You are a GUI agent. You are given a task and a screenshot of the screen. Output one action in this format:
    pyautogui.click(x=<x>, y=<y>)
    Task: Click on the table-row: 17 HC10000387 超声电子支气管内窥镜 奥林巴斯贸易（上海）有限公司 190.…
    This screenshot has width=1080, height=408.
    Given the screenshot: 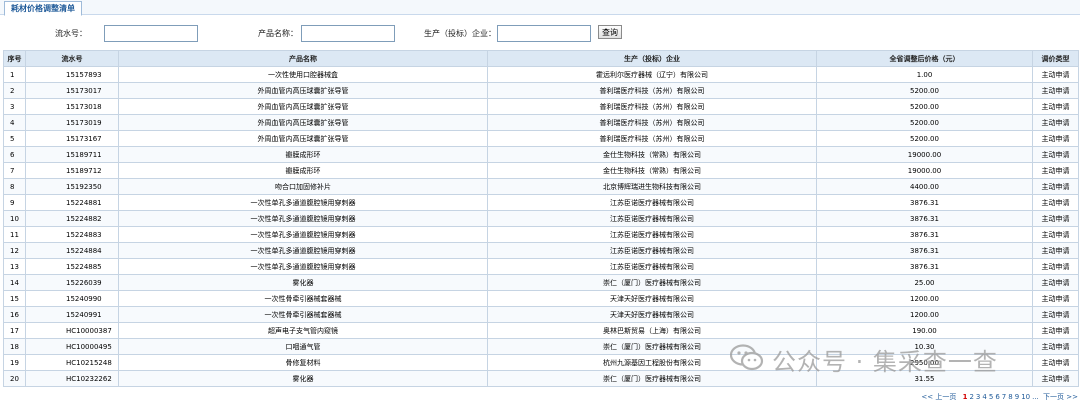 What is the action you would take?
    pyautogui.click(x=541, y=330)
    